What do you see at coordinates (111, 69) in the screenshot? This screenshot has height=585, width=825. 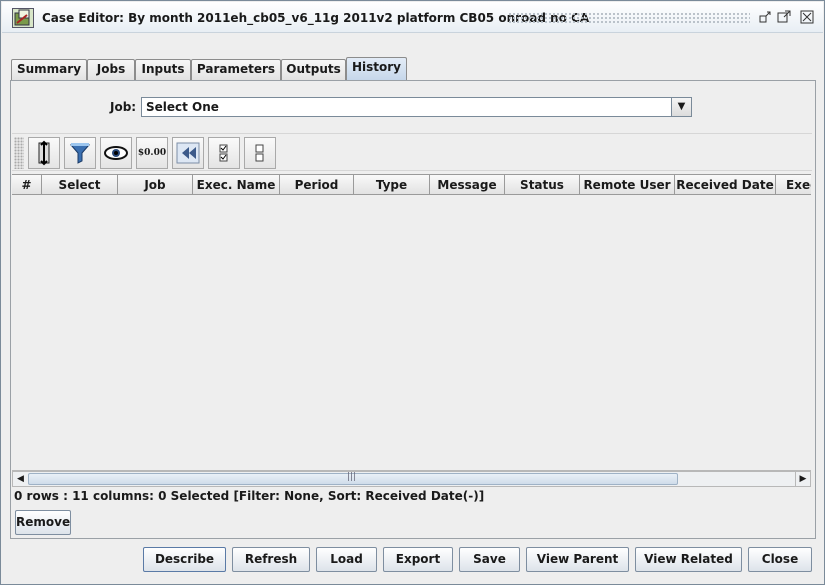 I see `tab-jobs: Jobs` at bounding box center [111, 69].